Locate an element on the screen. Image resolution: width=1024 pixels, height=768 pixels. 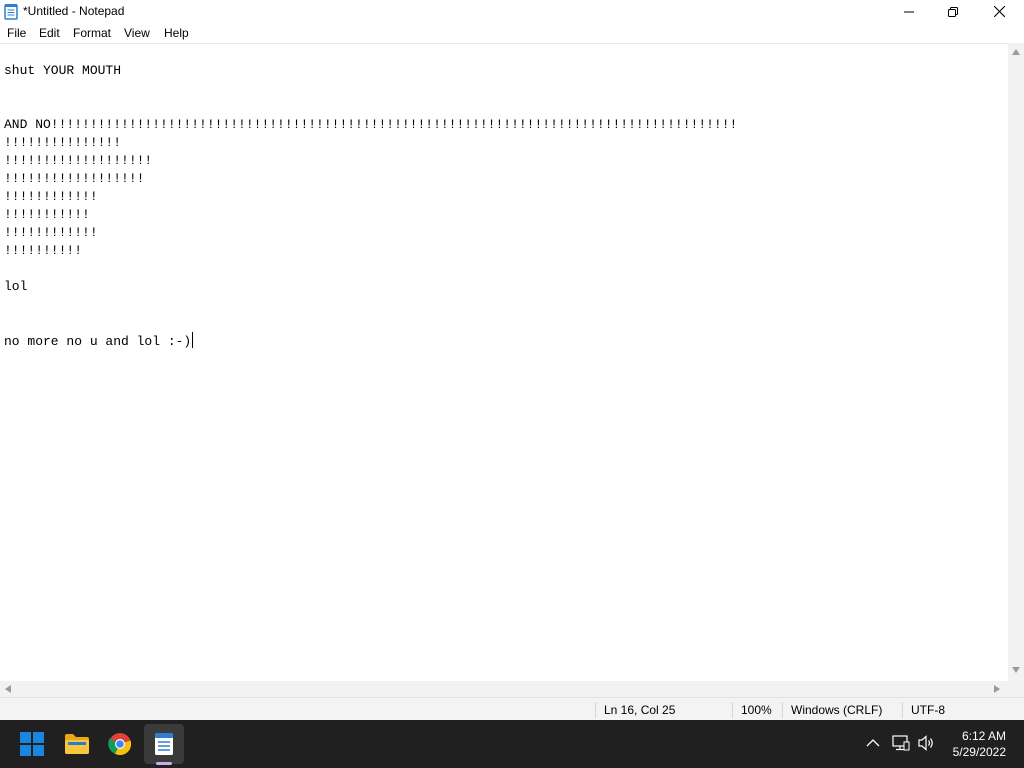
file-explorer-button is located at coordinates (77, 744).